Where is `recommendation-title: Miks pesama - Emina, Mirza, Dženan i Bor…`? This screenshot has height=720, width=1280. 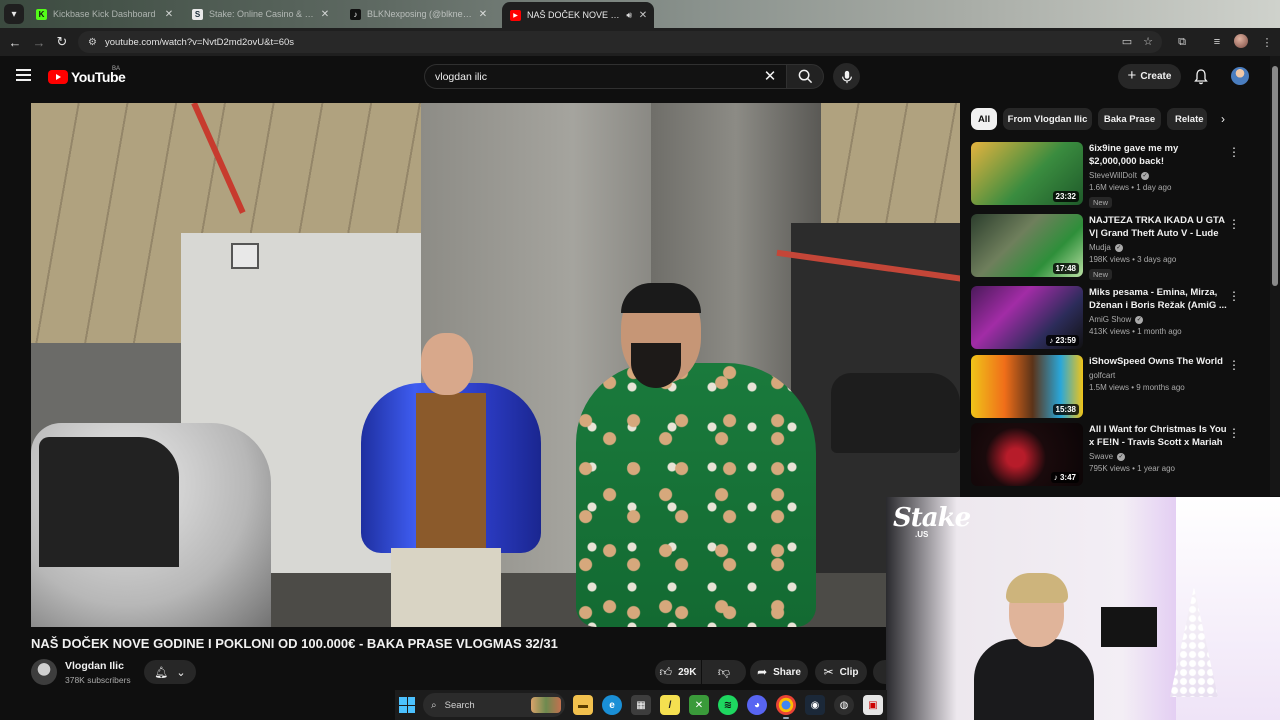
recommendation-title: Miks pesama - Emina, Mirza, Dženan i Bor… is located at coordinates (1158, 299).